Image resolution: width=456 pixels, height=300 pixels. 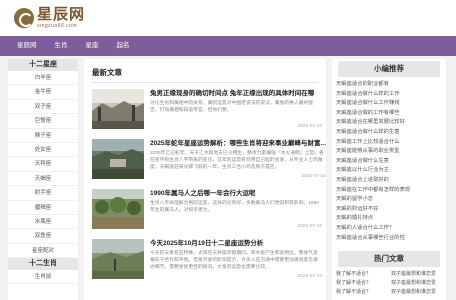 I want to click on recommend-link: 天蝎座适合上进取好的, so click(x=389, y=181).